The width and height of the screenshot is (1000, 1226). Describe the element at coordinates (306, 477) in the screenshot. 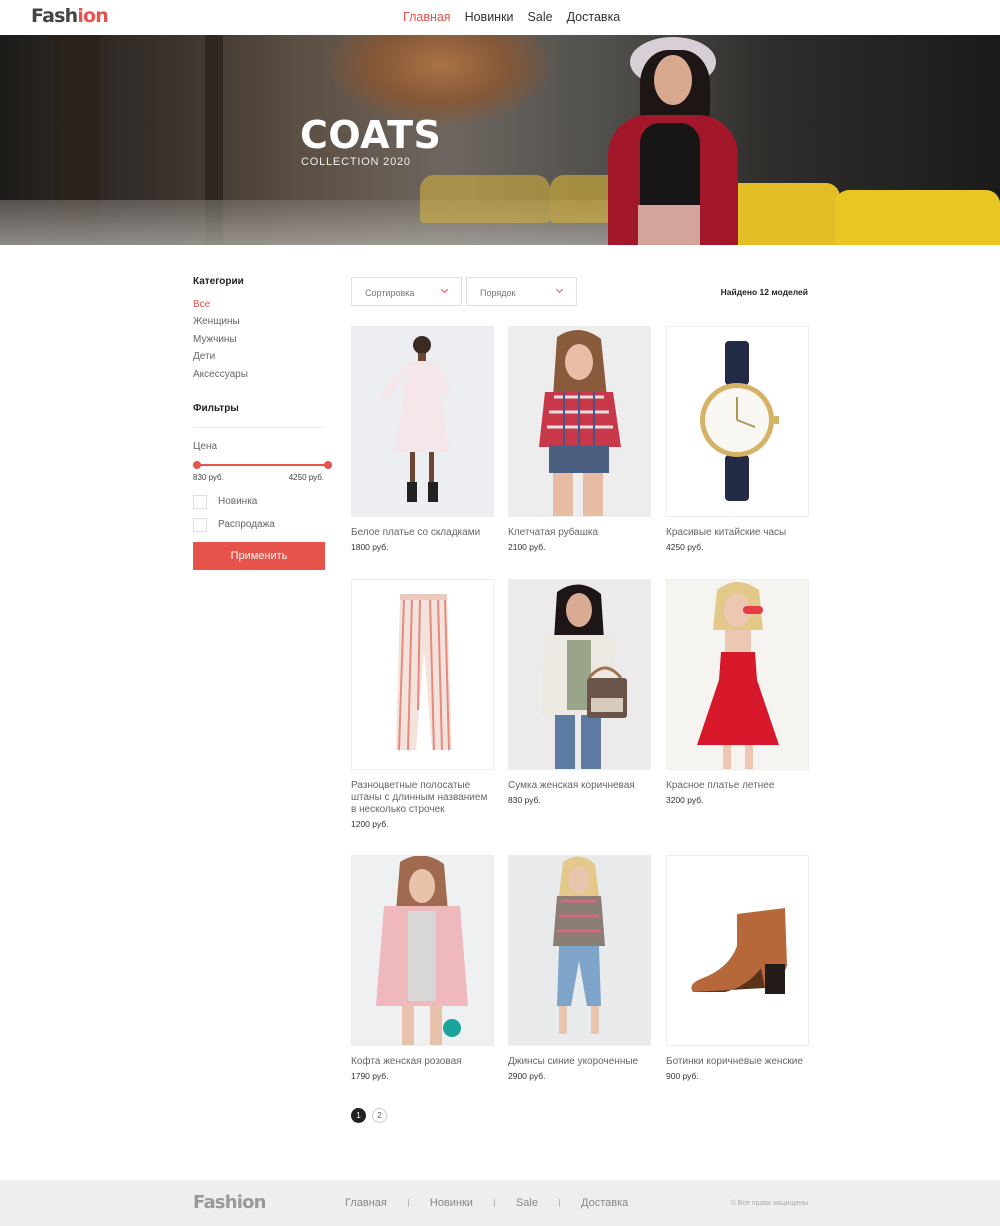

I see `price-max-value: 4250 руб.` at that location.